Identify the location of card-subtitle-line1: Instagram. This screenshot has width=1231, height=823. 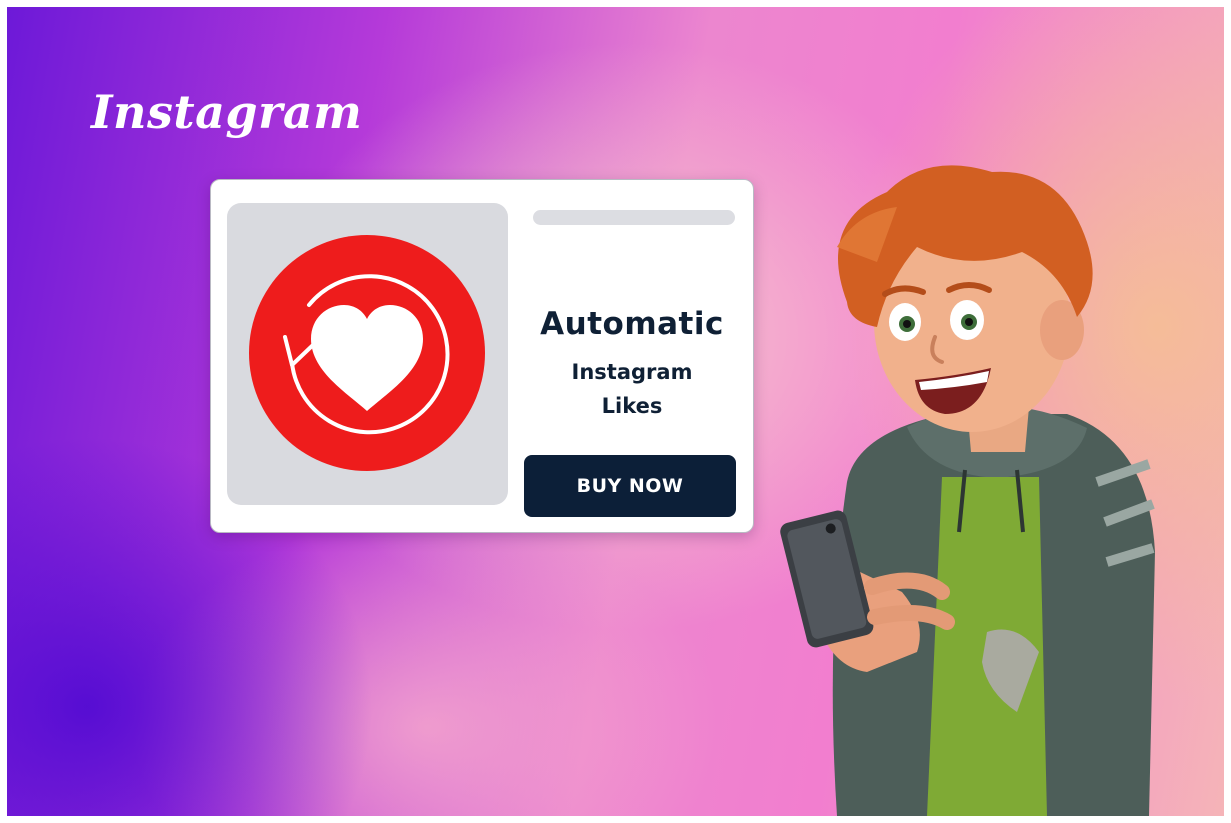
(632, 372).